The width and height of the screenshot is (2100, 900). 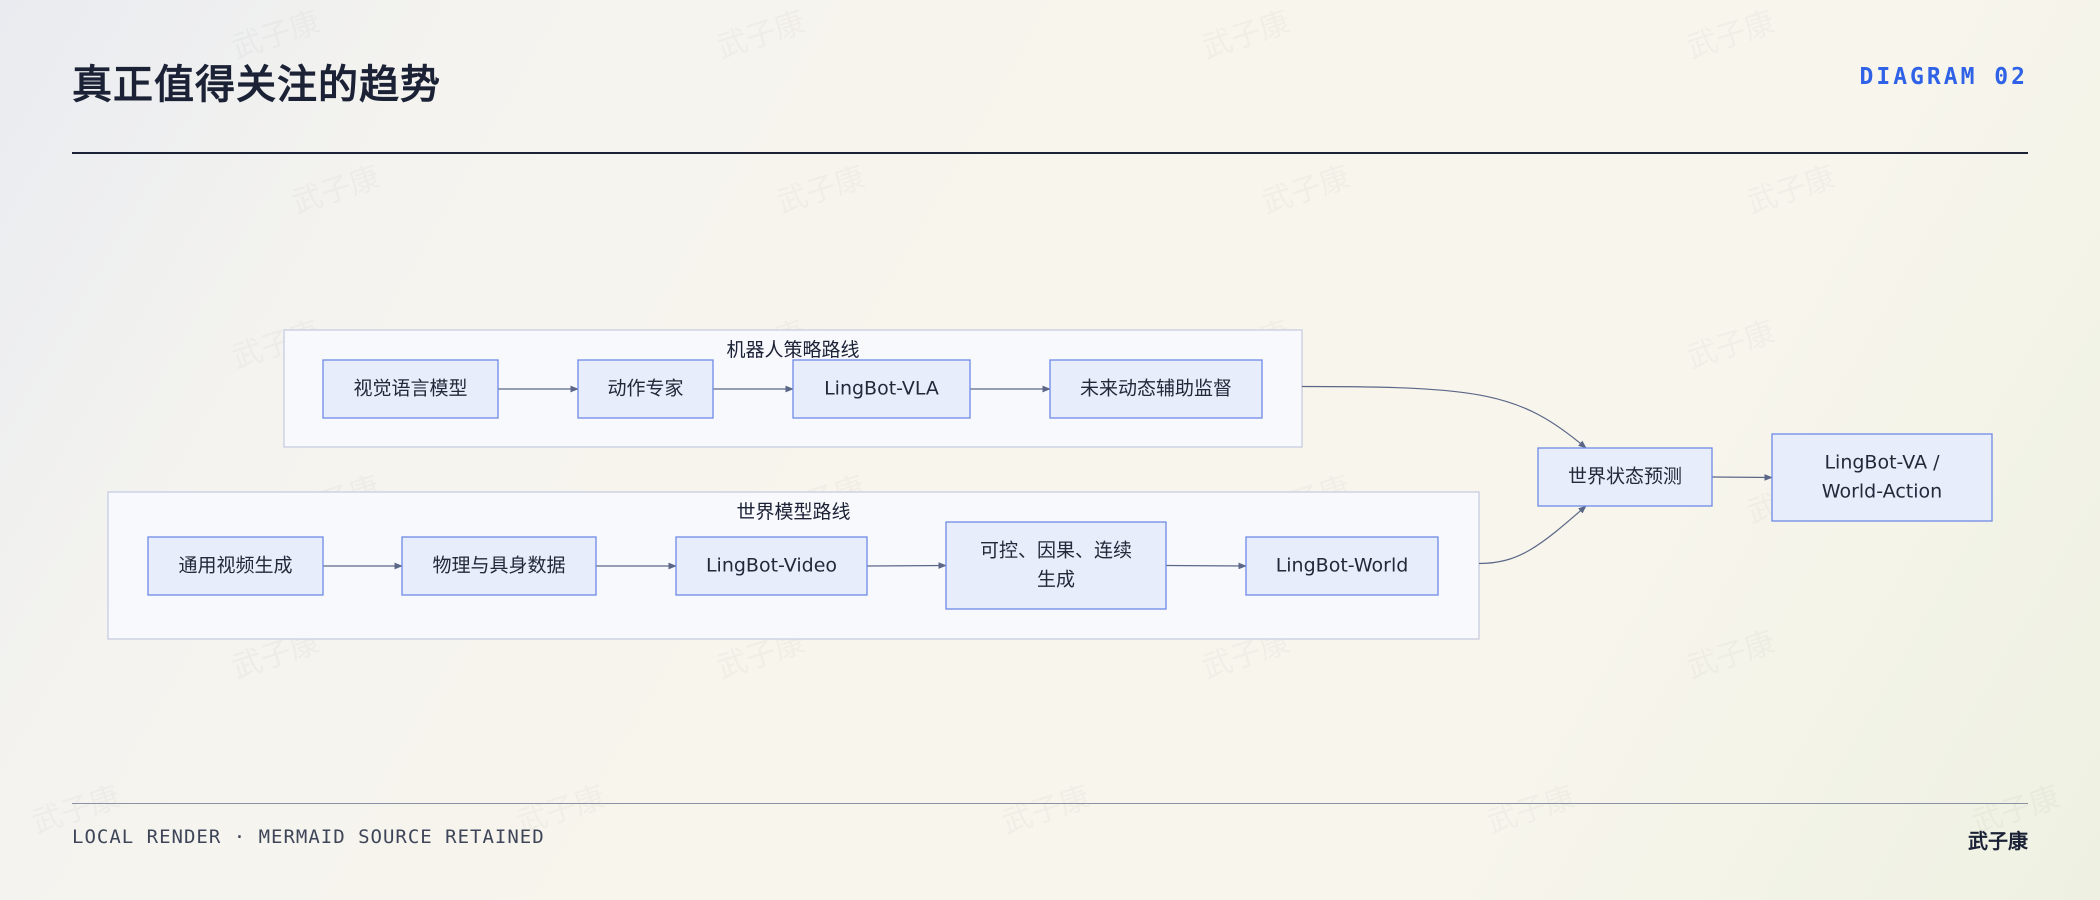 I want to click on node-physics-data-label: 物理与具身数据, so click(x=498, y=566).